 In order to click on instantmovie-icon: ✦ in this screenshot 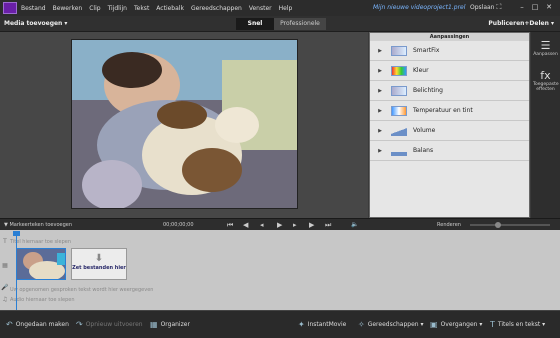, I will do `click(301, 324)`.